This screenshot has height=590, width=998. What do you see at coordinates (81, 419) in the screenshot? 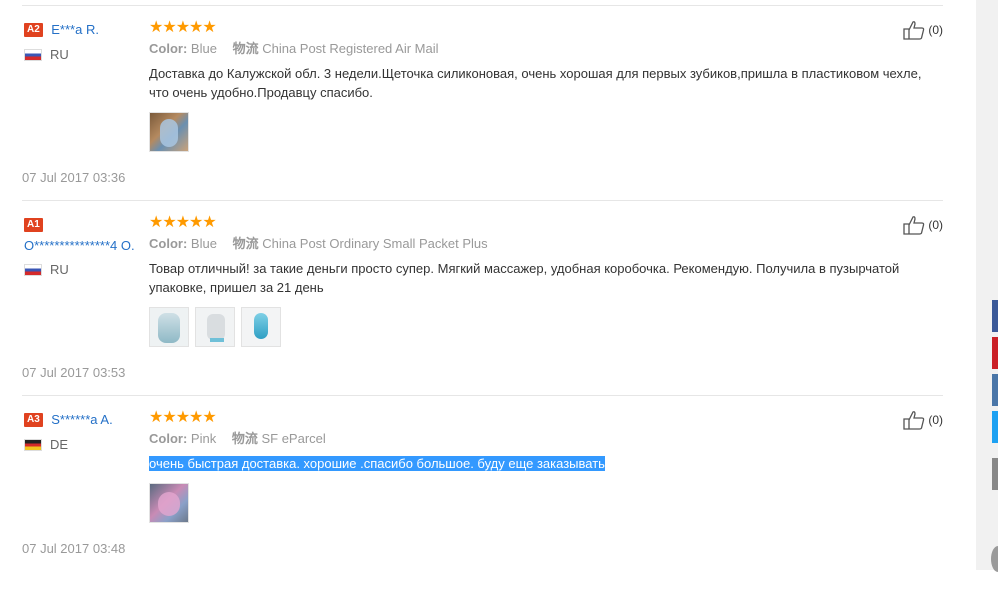
I see `reviewer-name: S******a A.` at bounding box center [81, 419].